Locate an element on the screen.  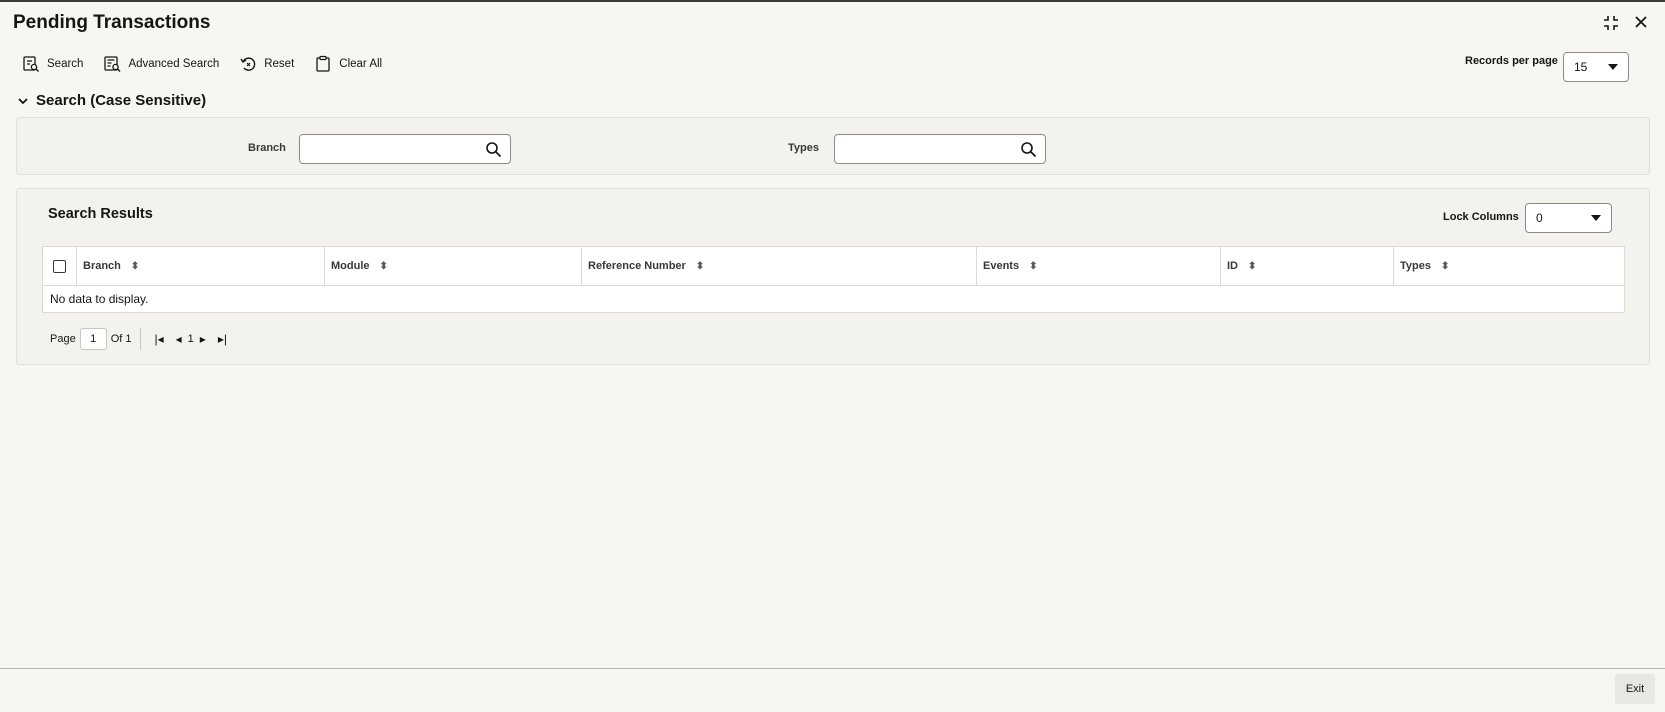
pagination: Page 1 Of 1 |◂ ◂ 1 ▸ ▸| is located at coordinates (141, 339).